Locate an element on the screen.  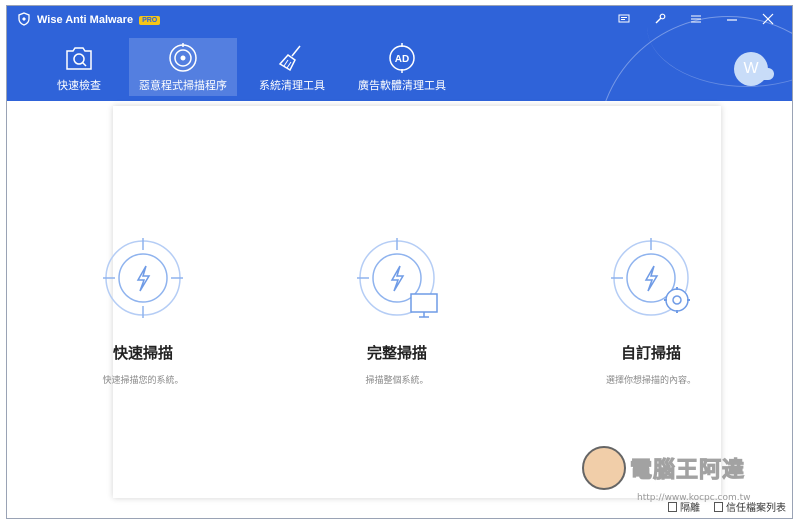
tab-malware-scan: 惡意程式掃描程序 is located at coordinates (183, 67).